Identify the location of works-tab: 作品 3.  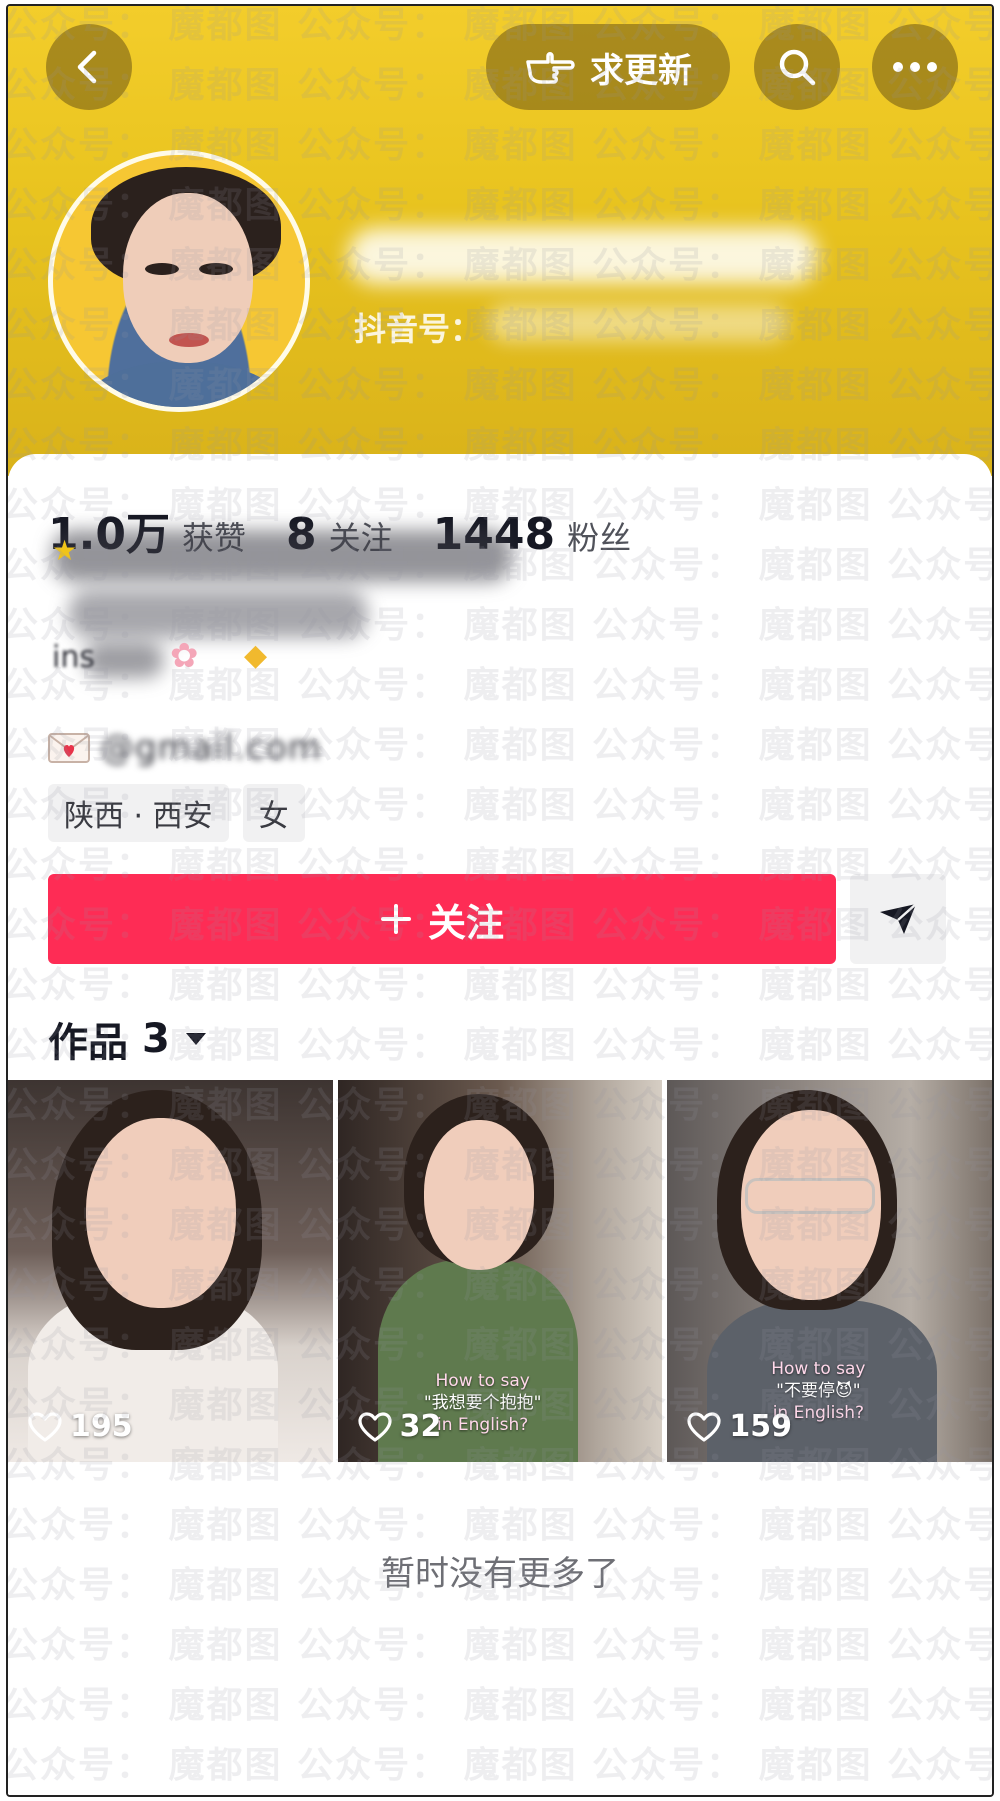
(128, 1039).